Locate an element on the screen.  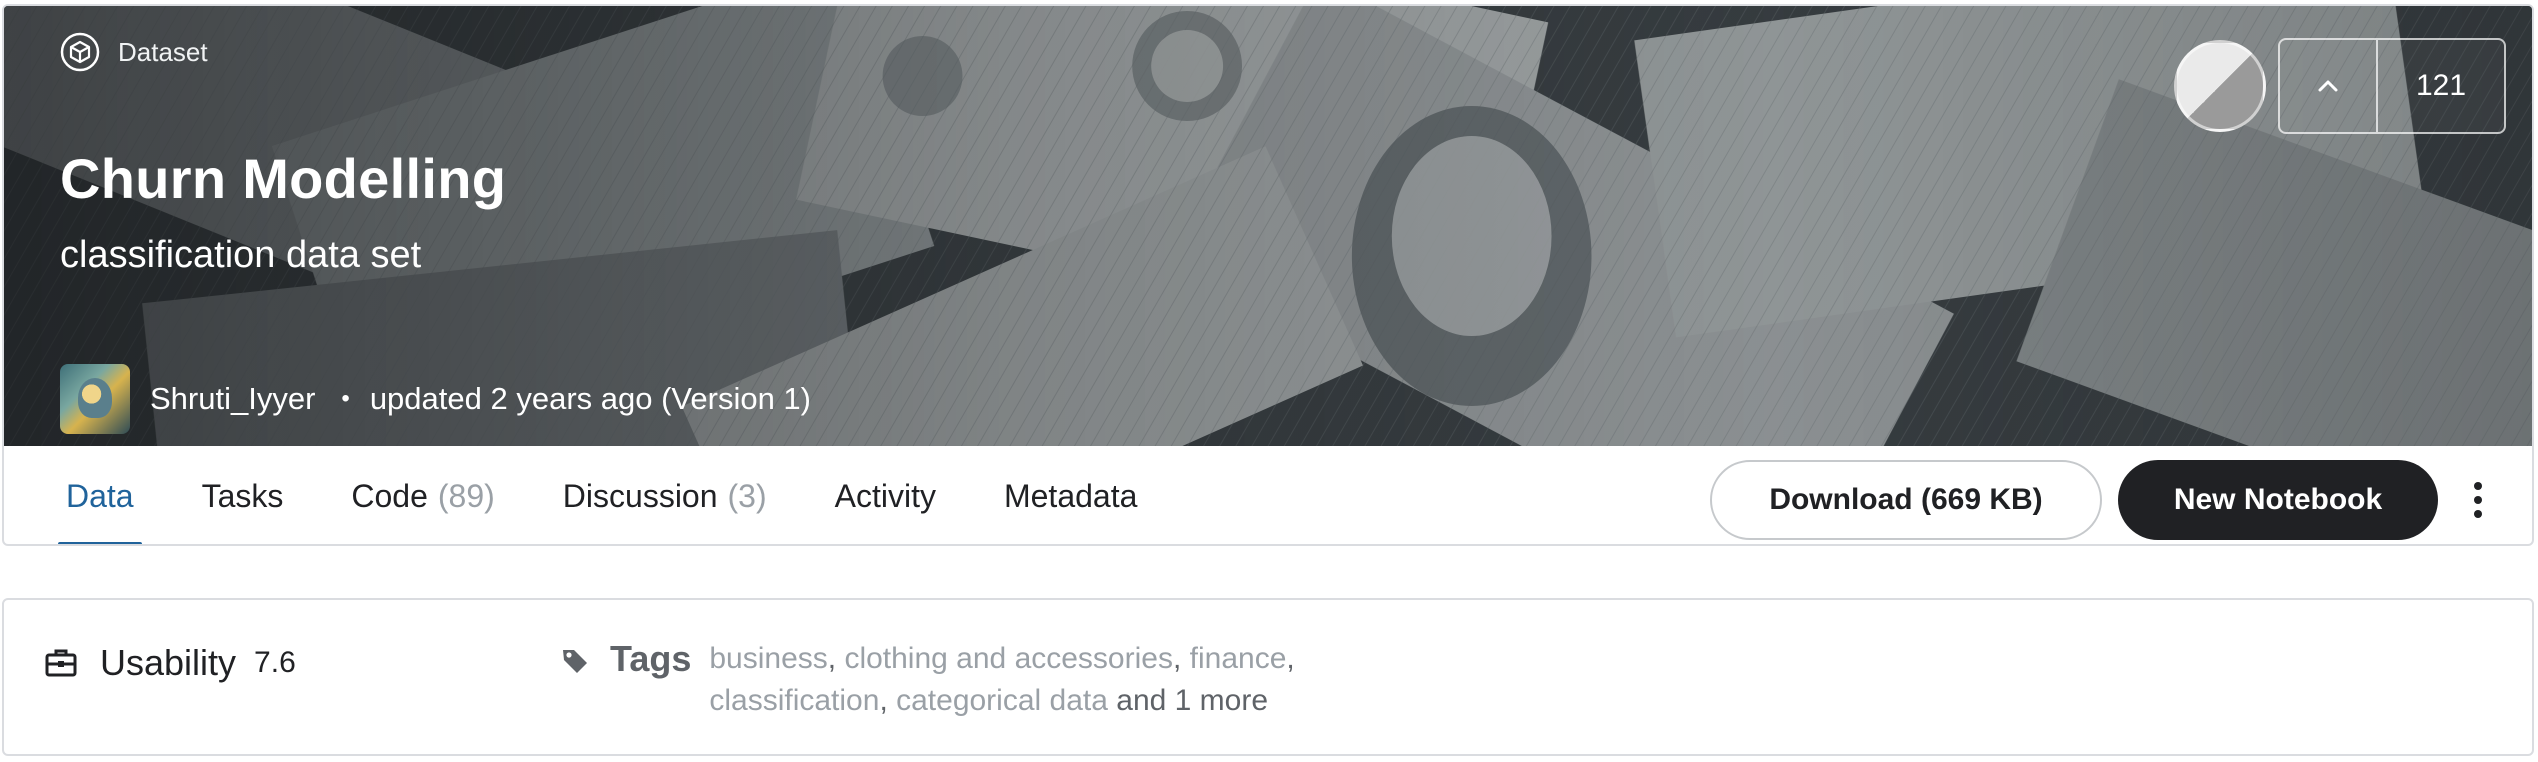
cube-icon is located at coordinates (80, 52).